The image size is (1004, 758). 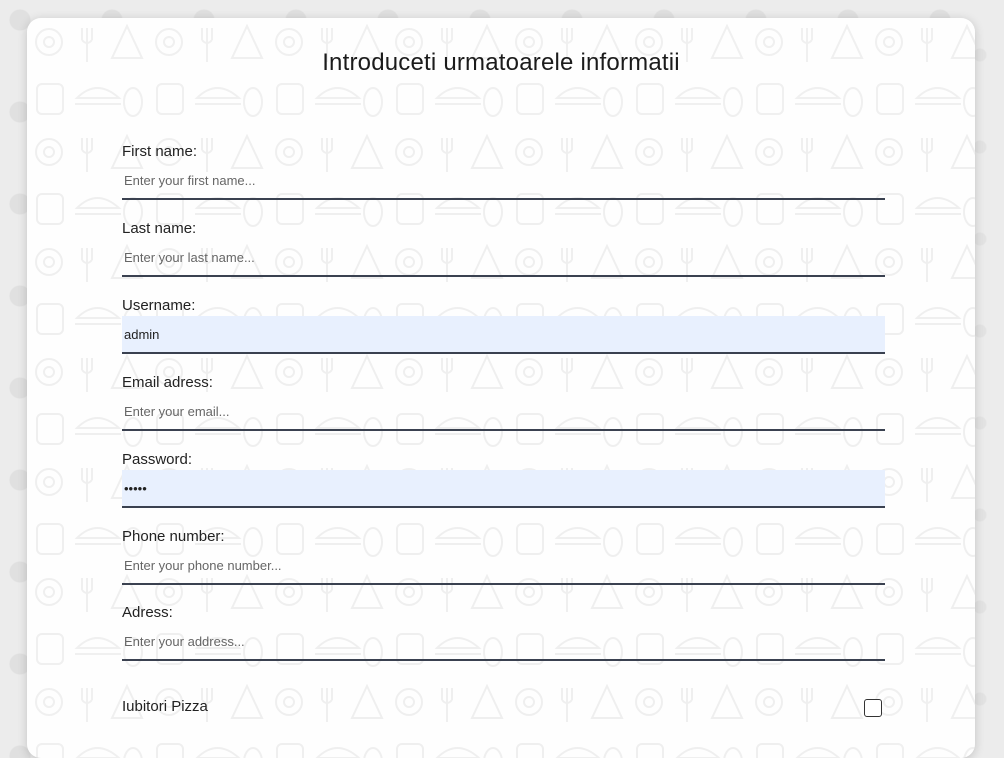 I want to click on phone-label: Phone number:, so click(x=173, y=536).